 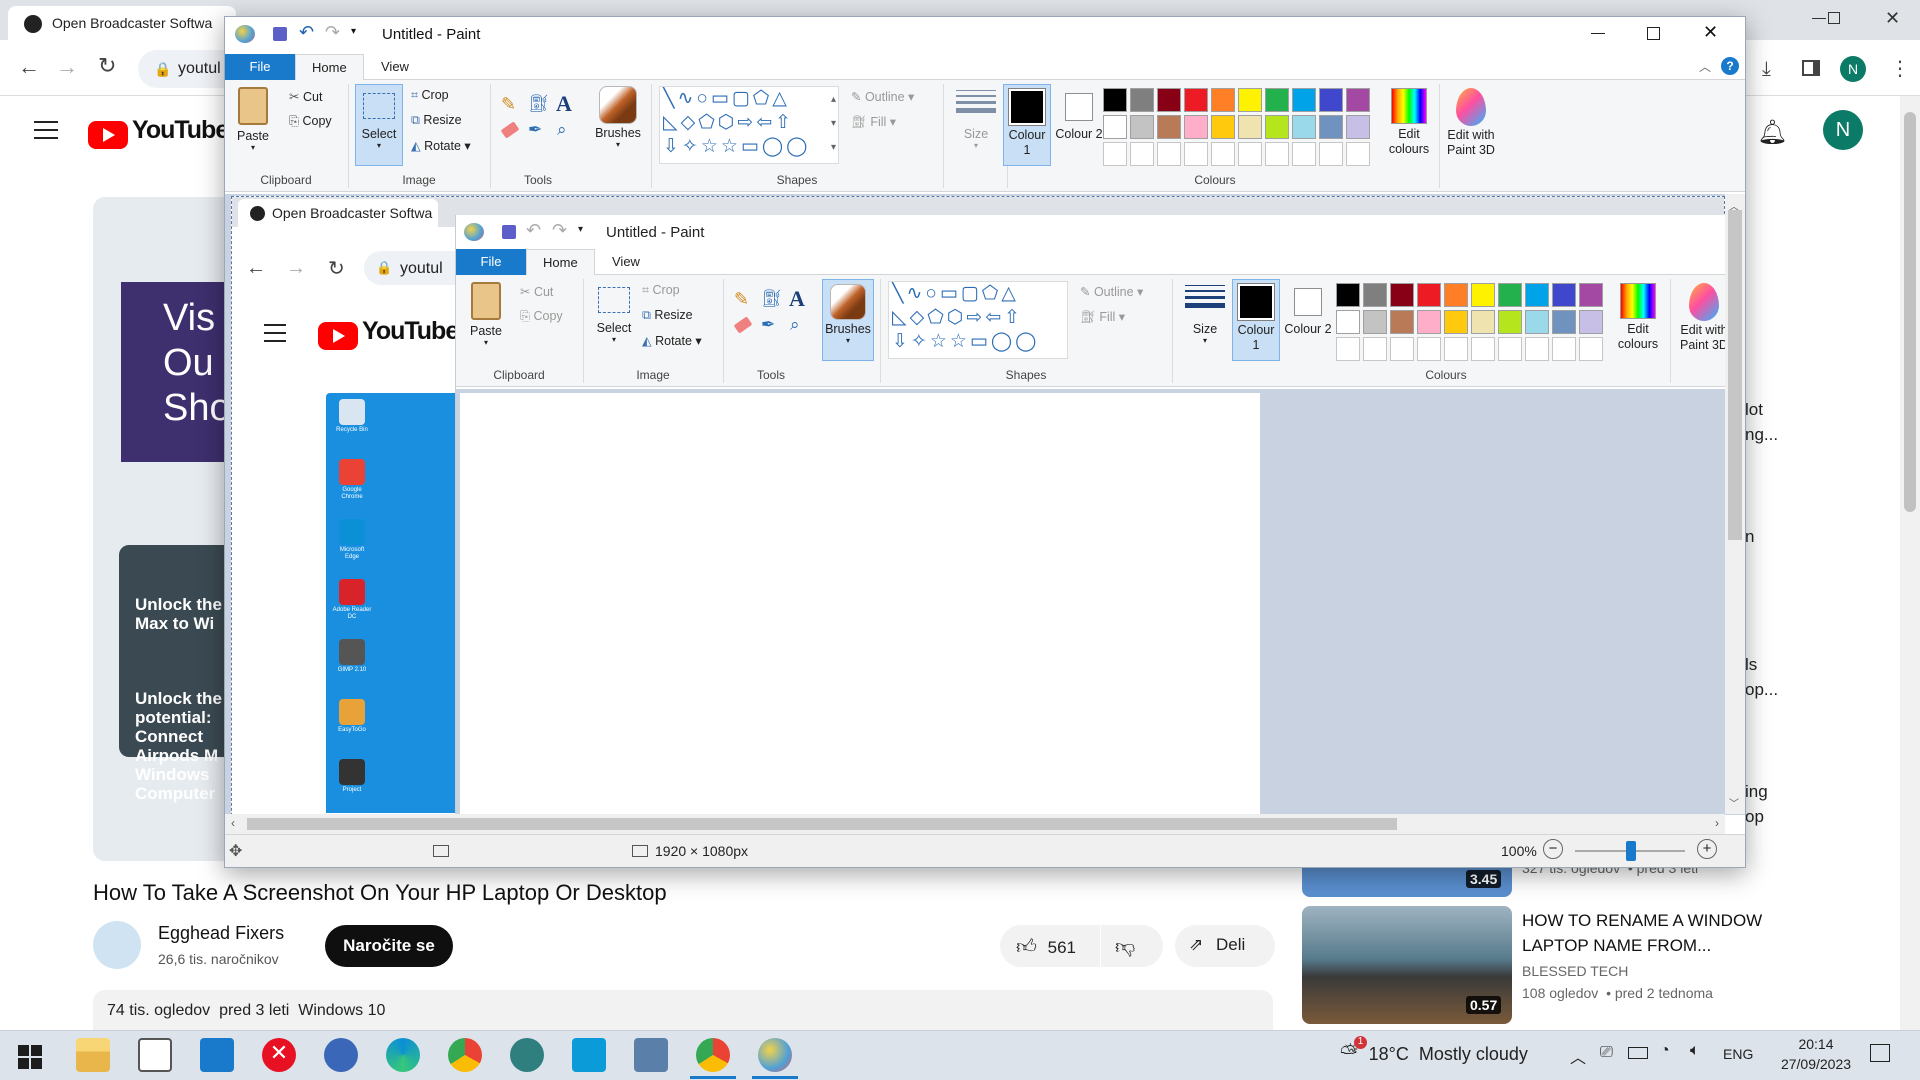 What do you see at coordinates (564, 104) in the screenshot?
I see `text-icon: A` at bounding box center [564, 104].